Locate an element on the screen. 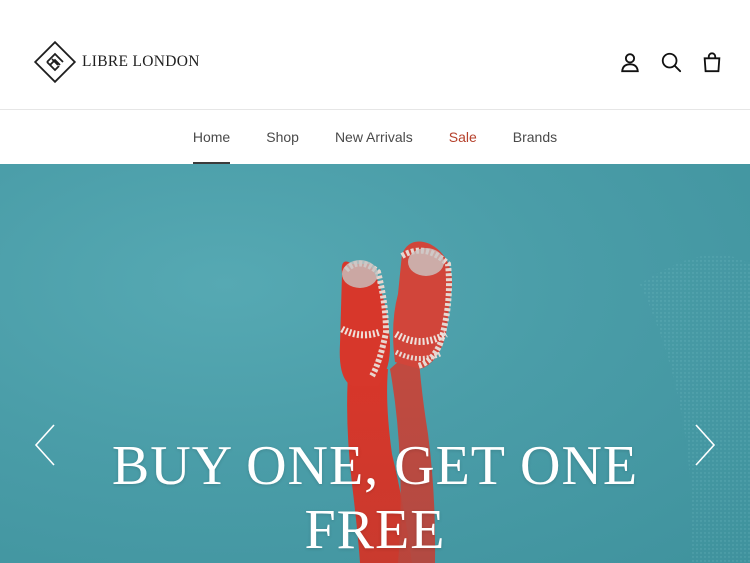  account-icon is located at coordinates (630, 62).